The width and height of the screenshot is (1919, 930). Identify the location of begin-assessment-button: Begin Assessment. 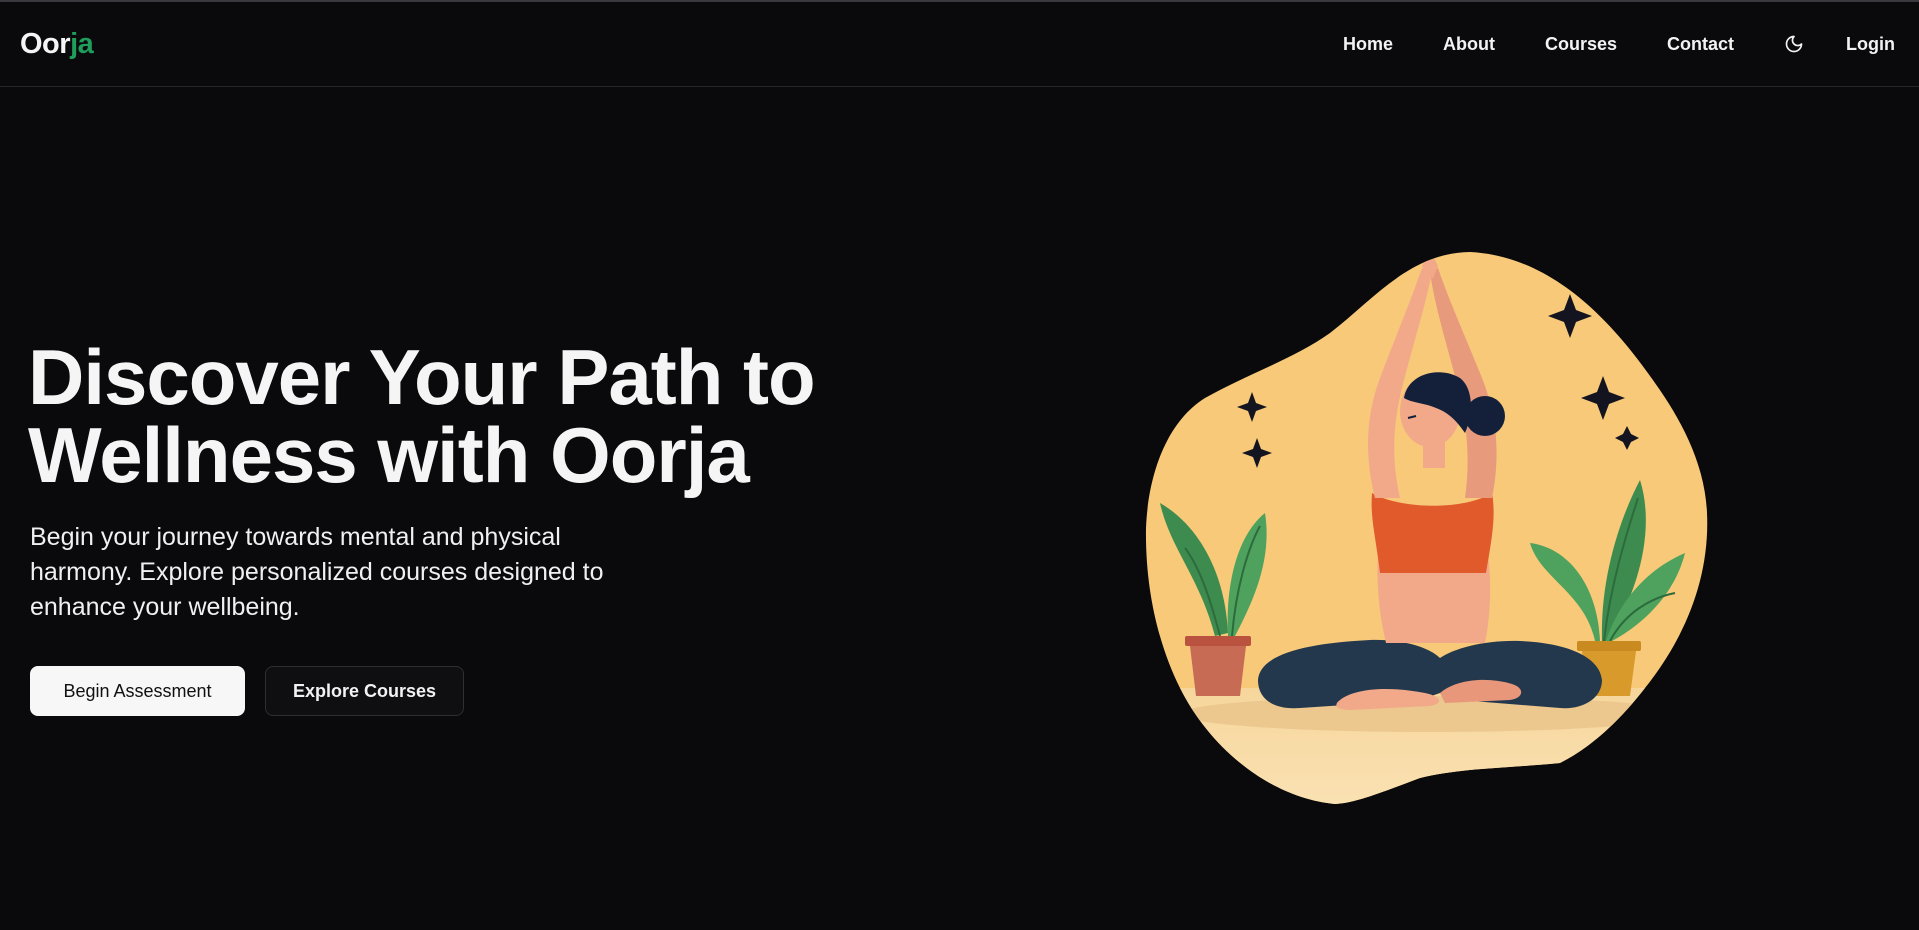
(137, 691).